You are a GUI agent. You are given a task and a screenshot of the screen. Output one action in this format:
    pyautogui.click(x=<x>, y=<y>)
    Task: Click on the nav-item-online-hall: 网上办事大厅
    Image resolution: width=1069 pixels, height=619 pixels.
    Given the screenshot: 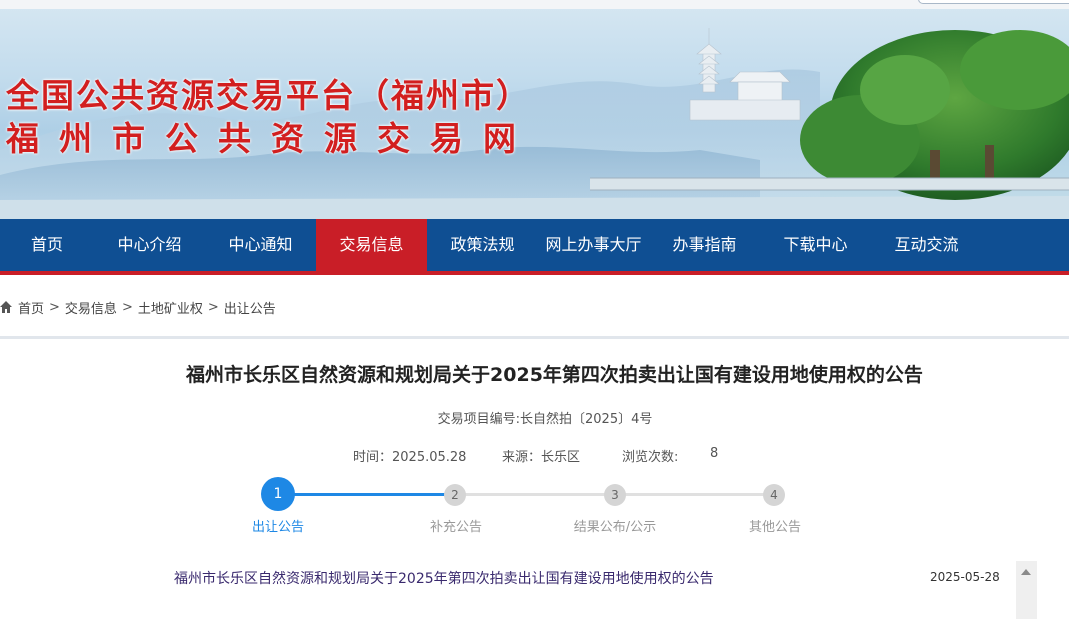 What is the action you would take?
    pyautogui.click(x=593, y=245)
    